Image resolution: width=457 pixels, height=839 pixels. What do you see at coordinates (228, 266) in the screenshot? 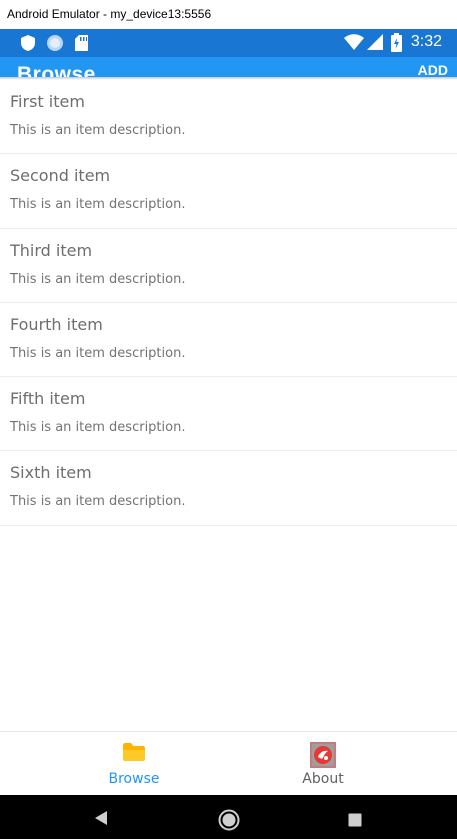
I see `list-item: Third item This is an item description.` at bounding box center [228, 266].